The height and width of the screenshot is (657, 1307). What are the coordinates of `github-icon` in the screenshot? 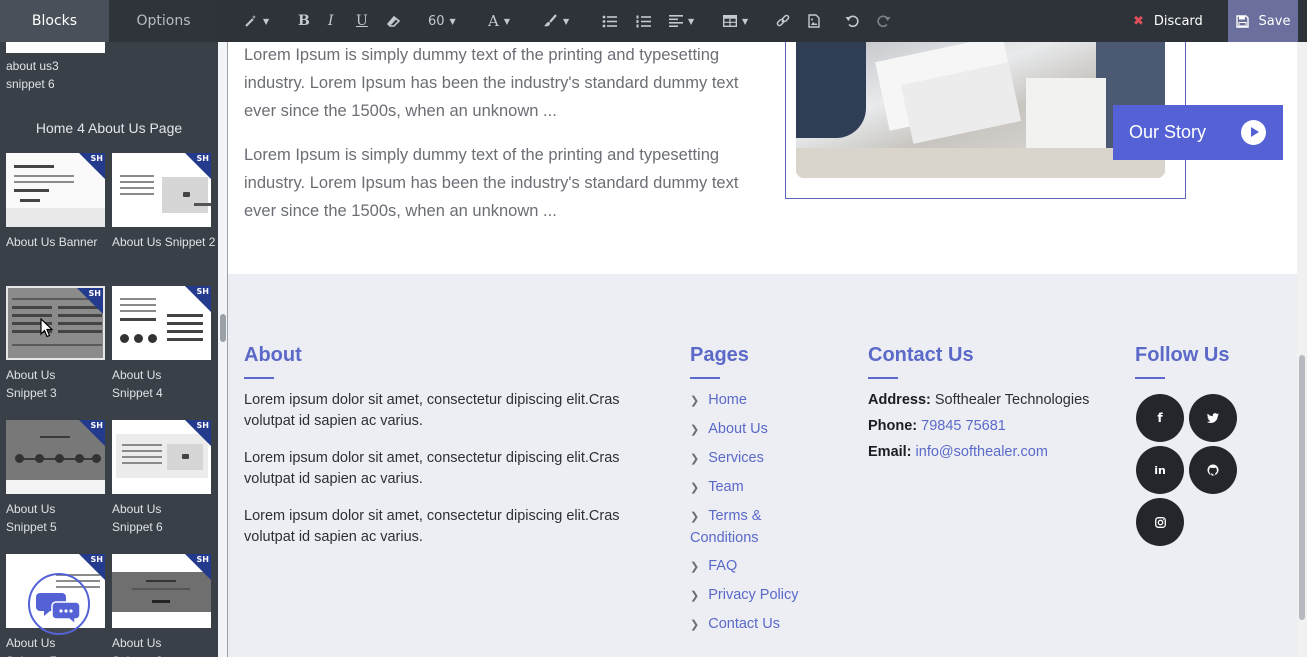 It's located at (1213, 470).